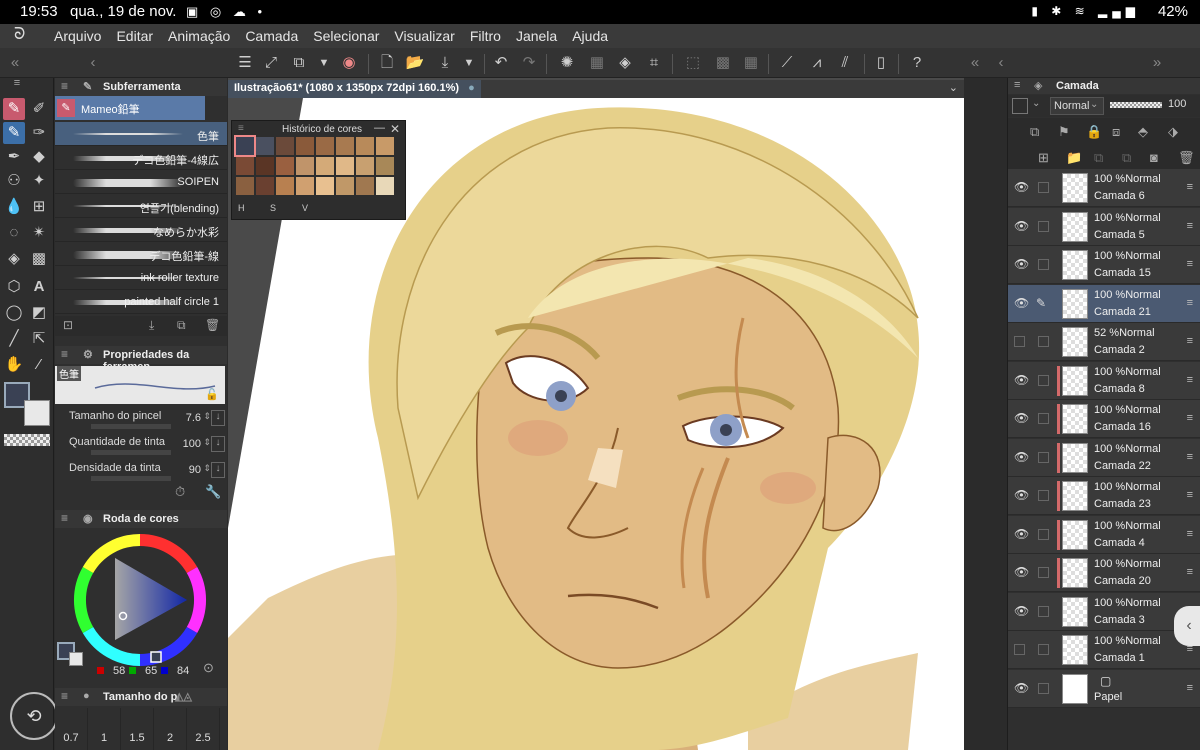 The image size is (1200, 750). I want to click on crop-icon: ⌗, so click(654, 63).